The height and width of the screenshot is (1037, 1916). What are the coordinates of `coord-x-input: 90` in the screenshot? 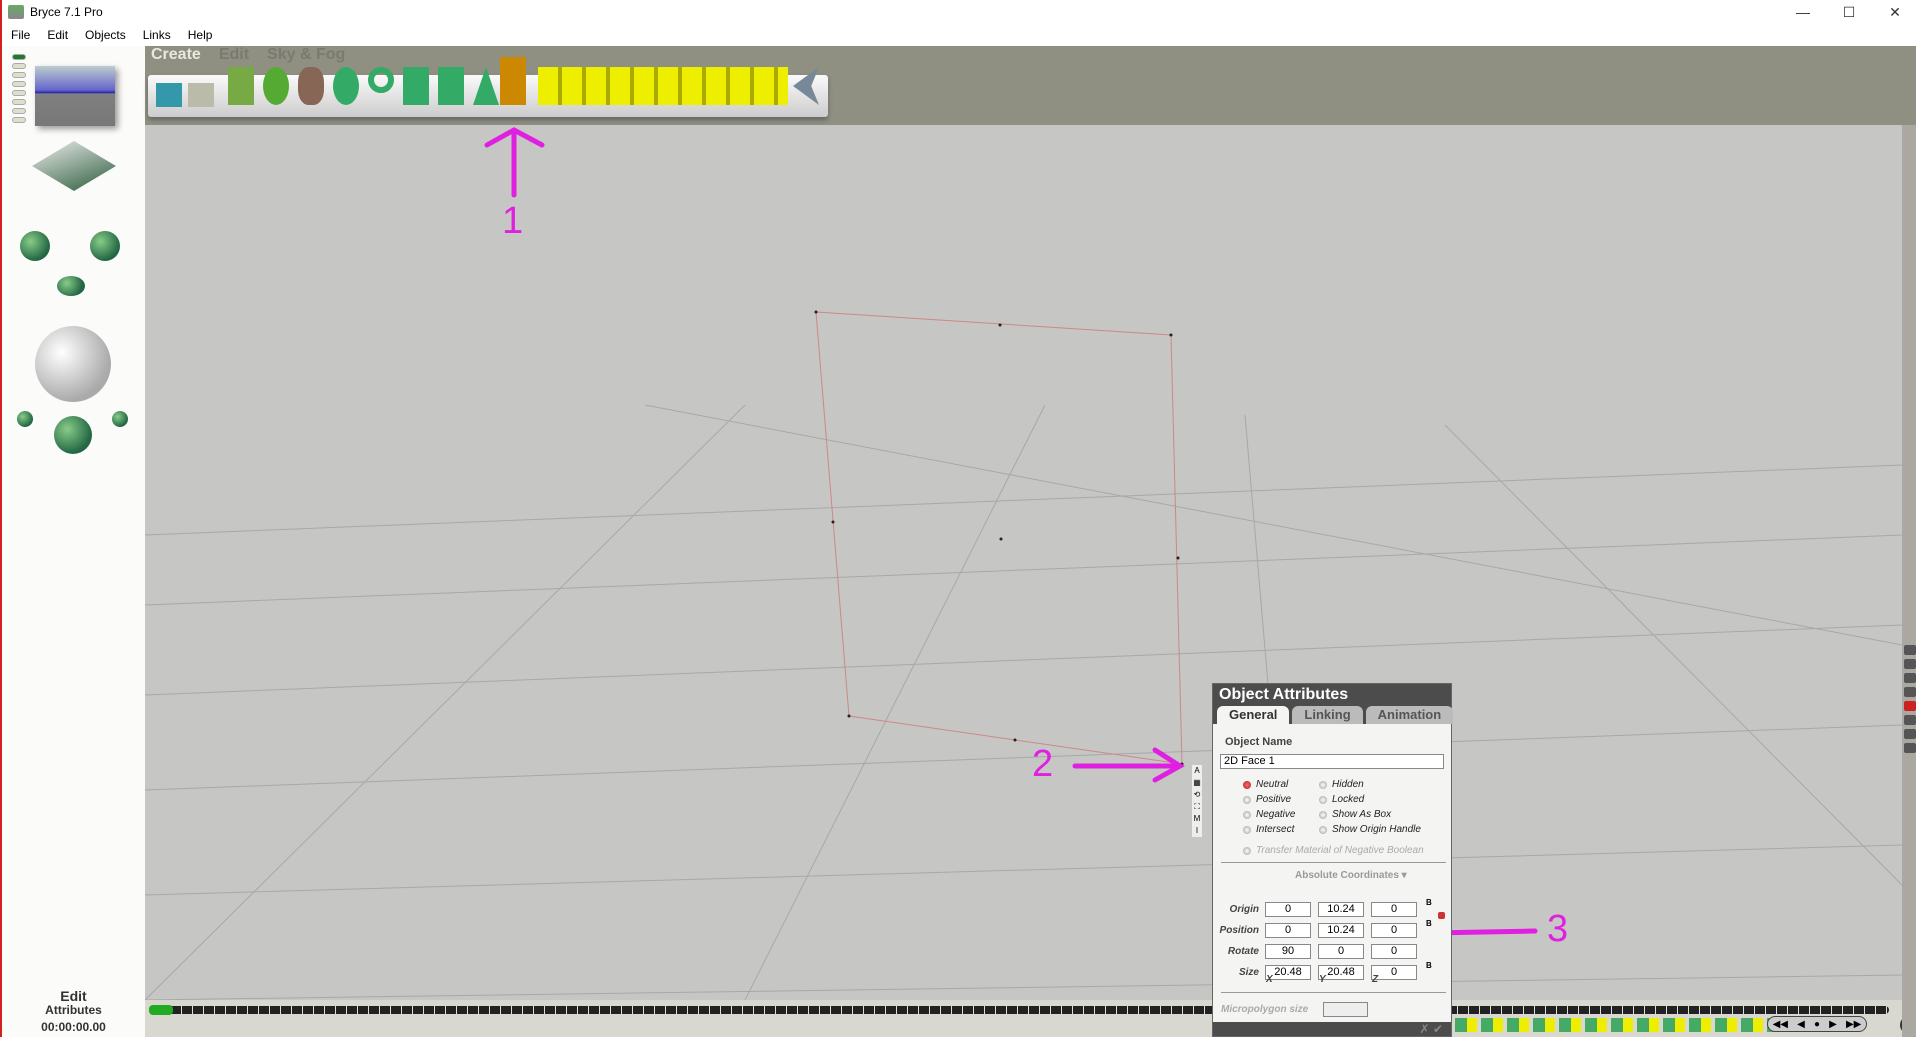 It's located at (1288, 951).